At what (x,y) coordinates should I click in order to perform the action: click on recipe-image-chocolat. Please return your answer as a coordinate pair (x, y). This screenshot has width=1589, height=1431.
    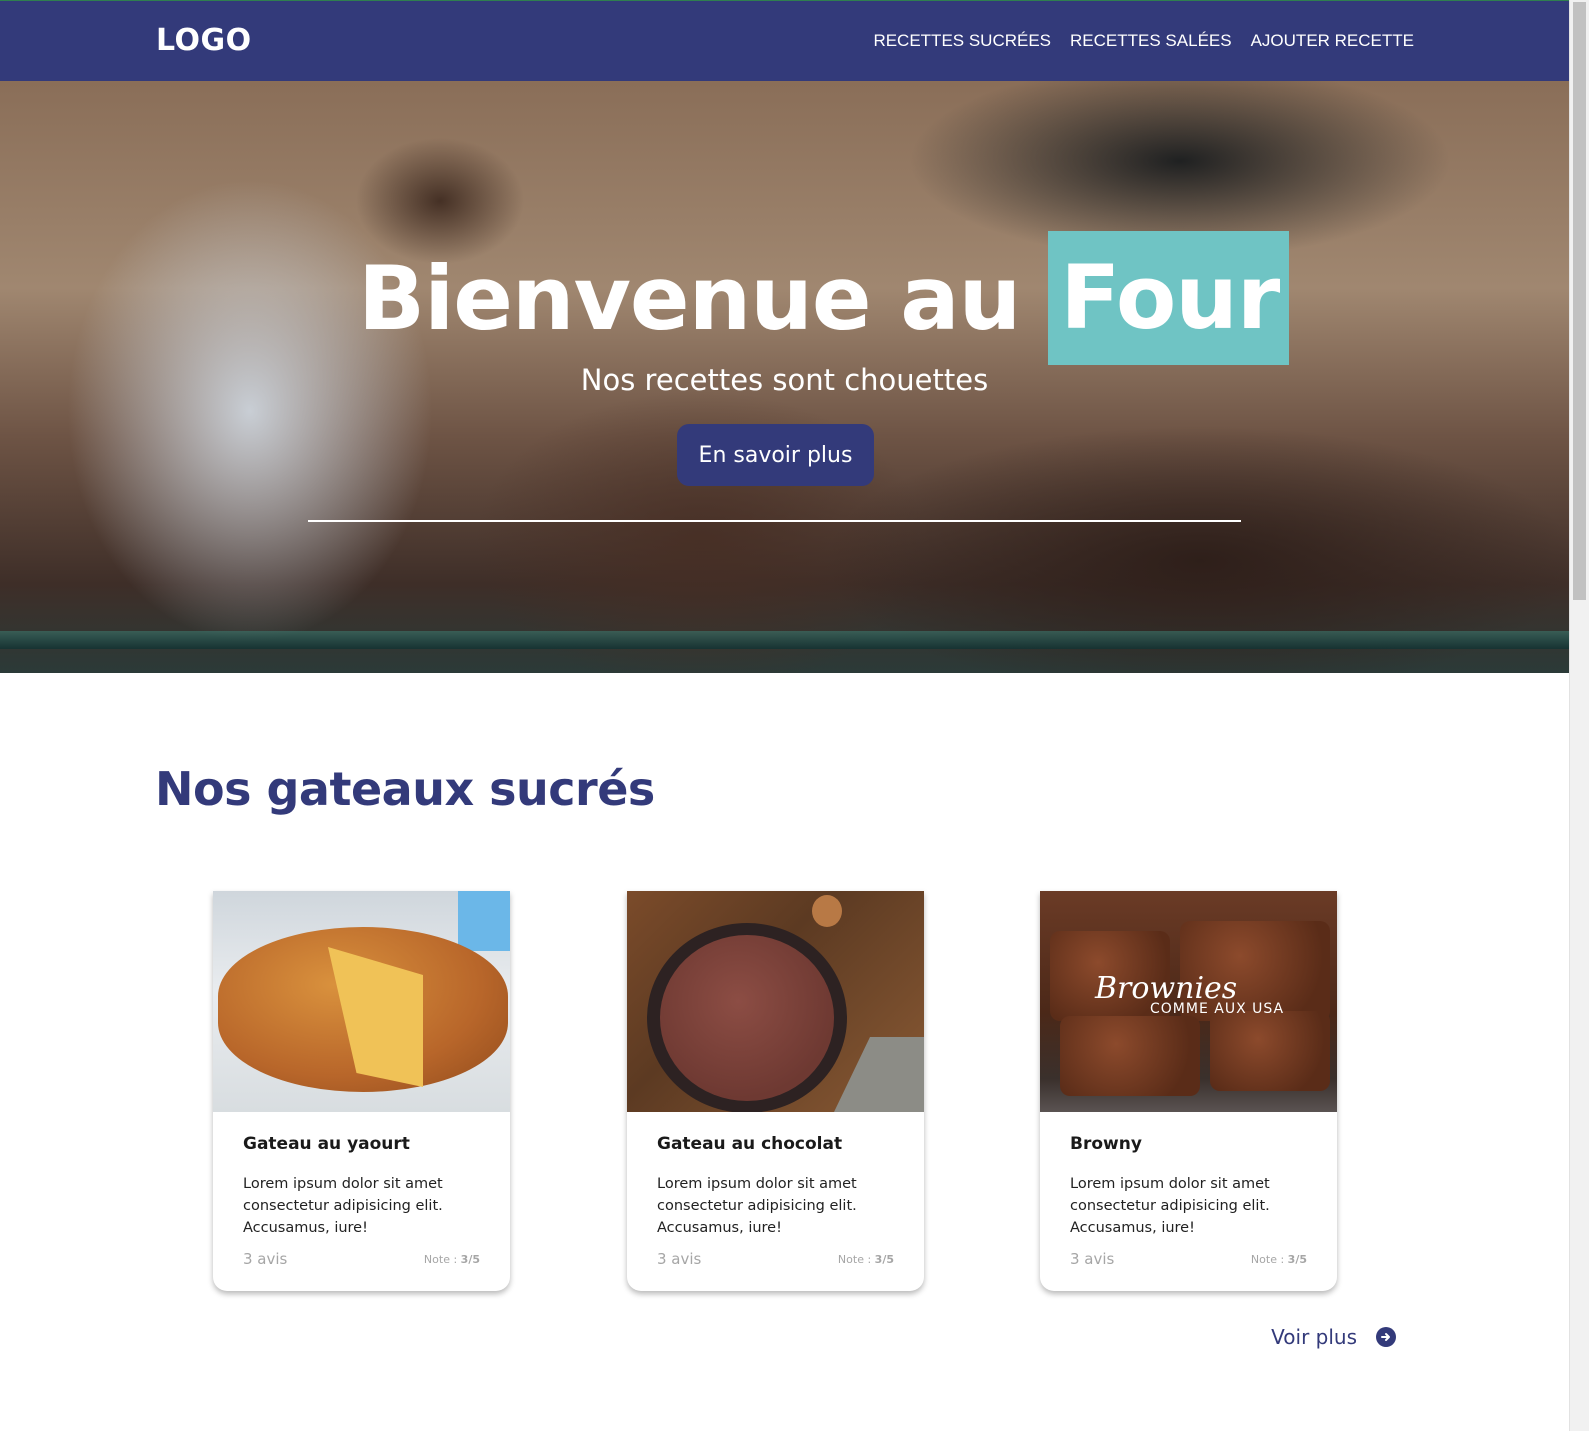
    Looking at the image, I should click on (775, 1001).